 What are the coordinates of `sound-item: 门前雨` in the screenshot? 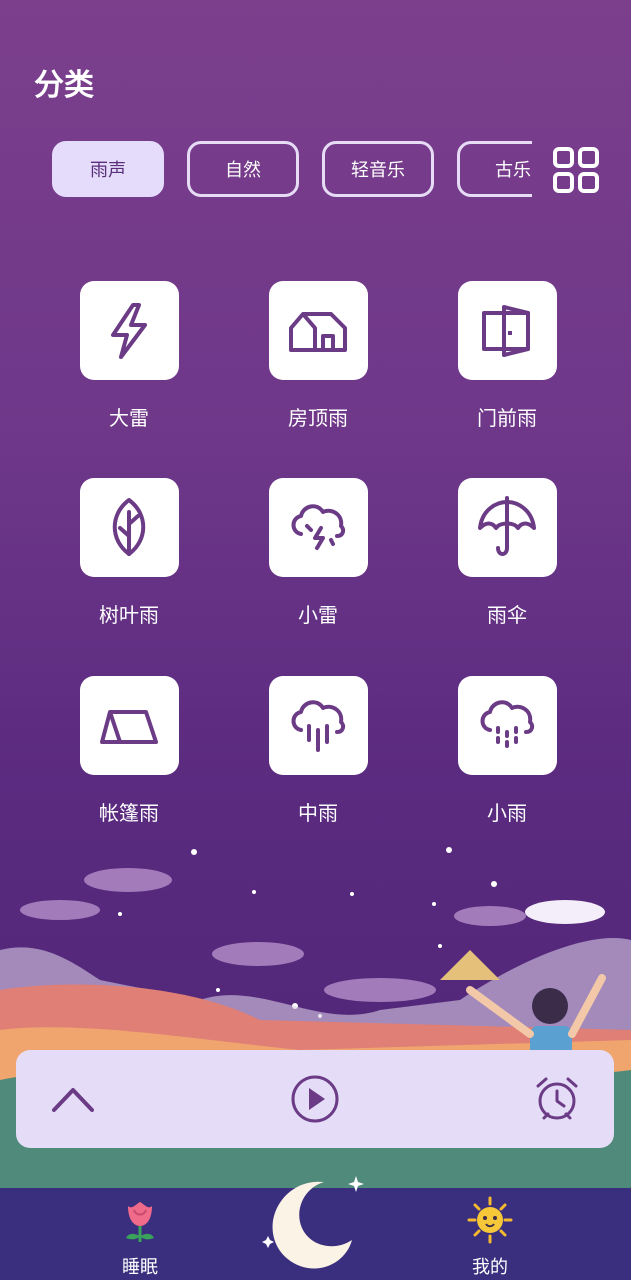 It's located at (507, 356).